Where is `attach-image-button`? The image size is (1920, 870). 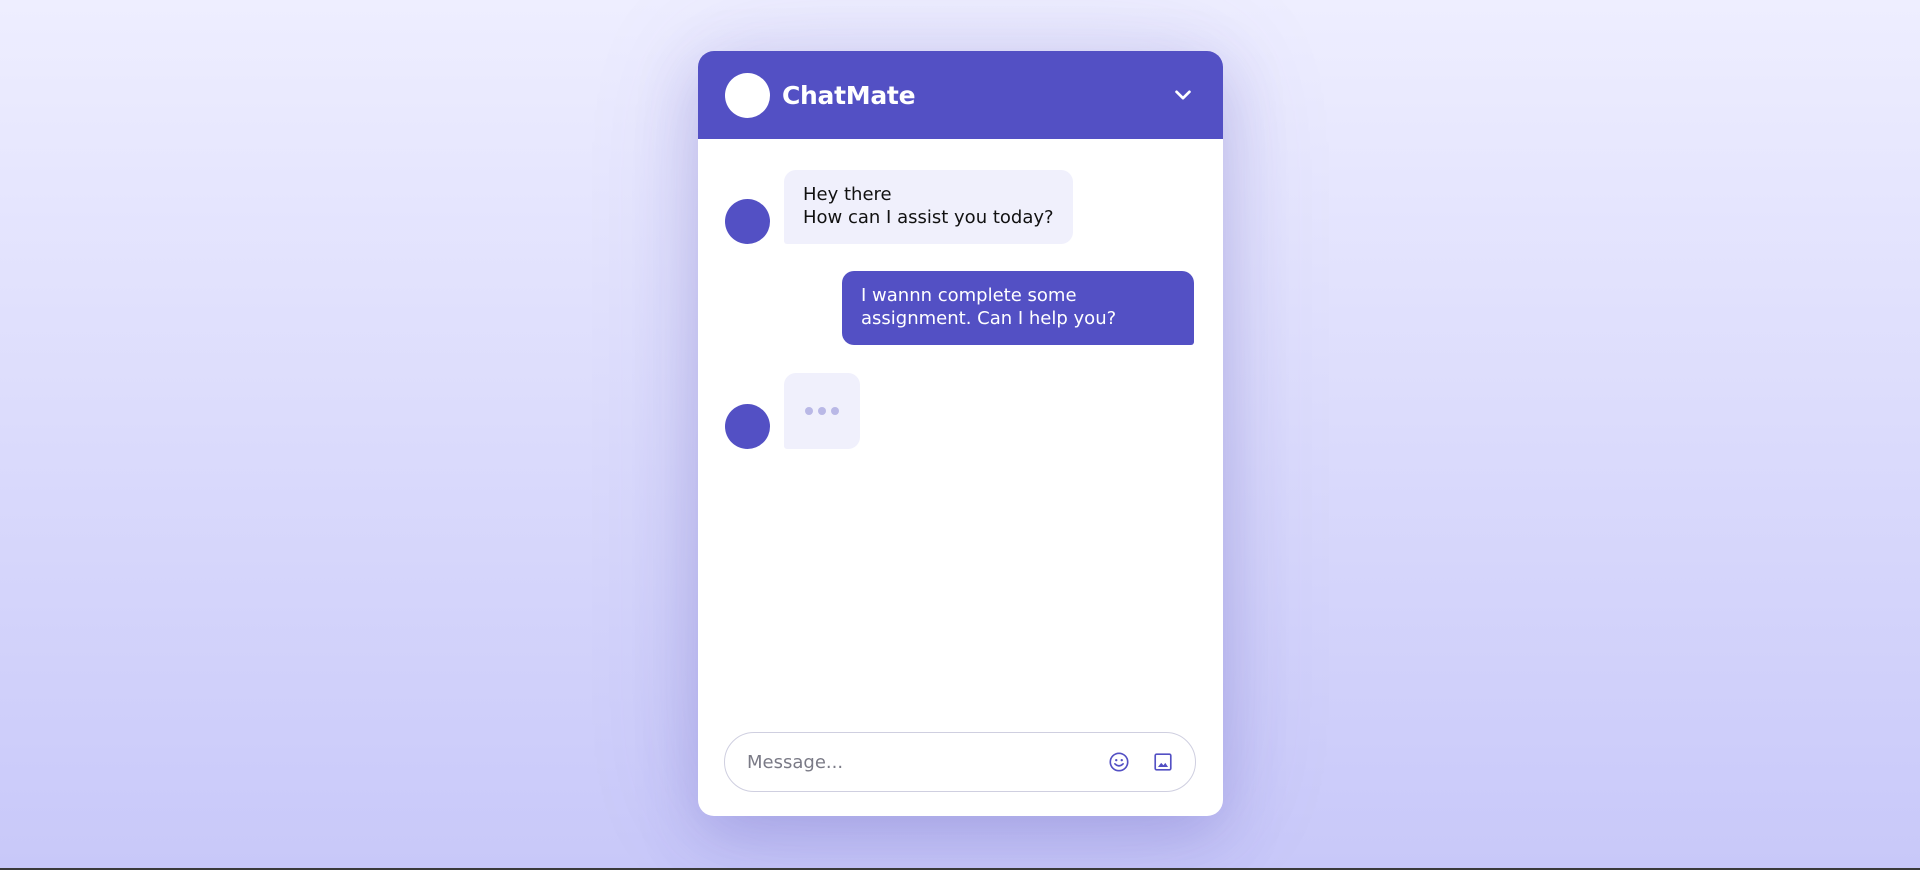 attach-image-button is located at coordinates (1163, 762).